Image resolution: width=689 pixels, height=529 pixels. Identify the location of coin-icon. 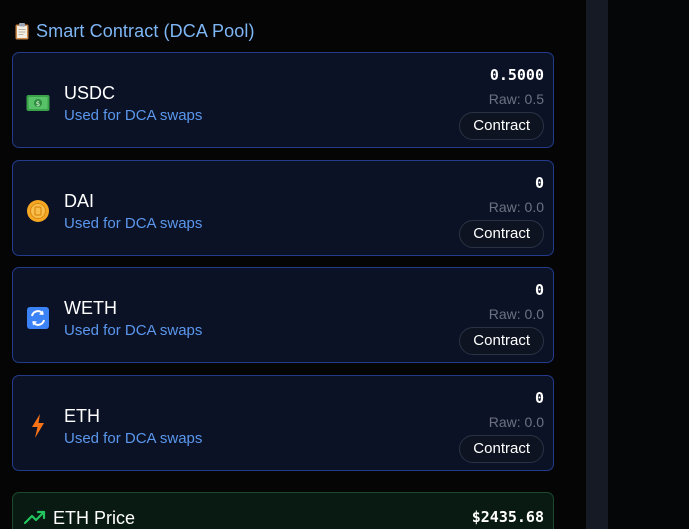
(38, 211).